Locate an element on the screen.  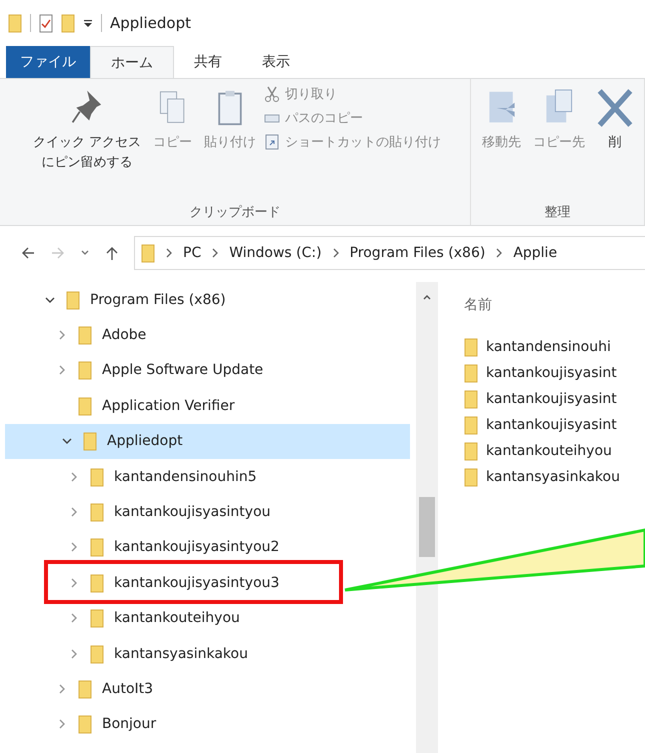
ribbon-button: クイック アクセス にピン留めする is located at coordinates (87, 129).